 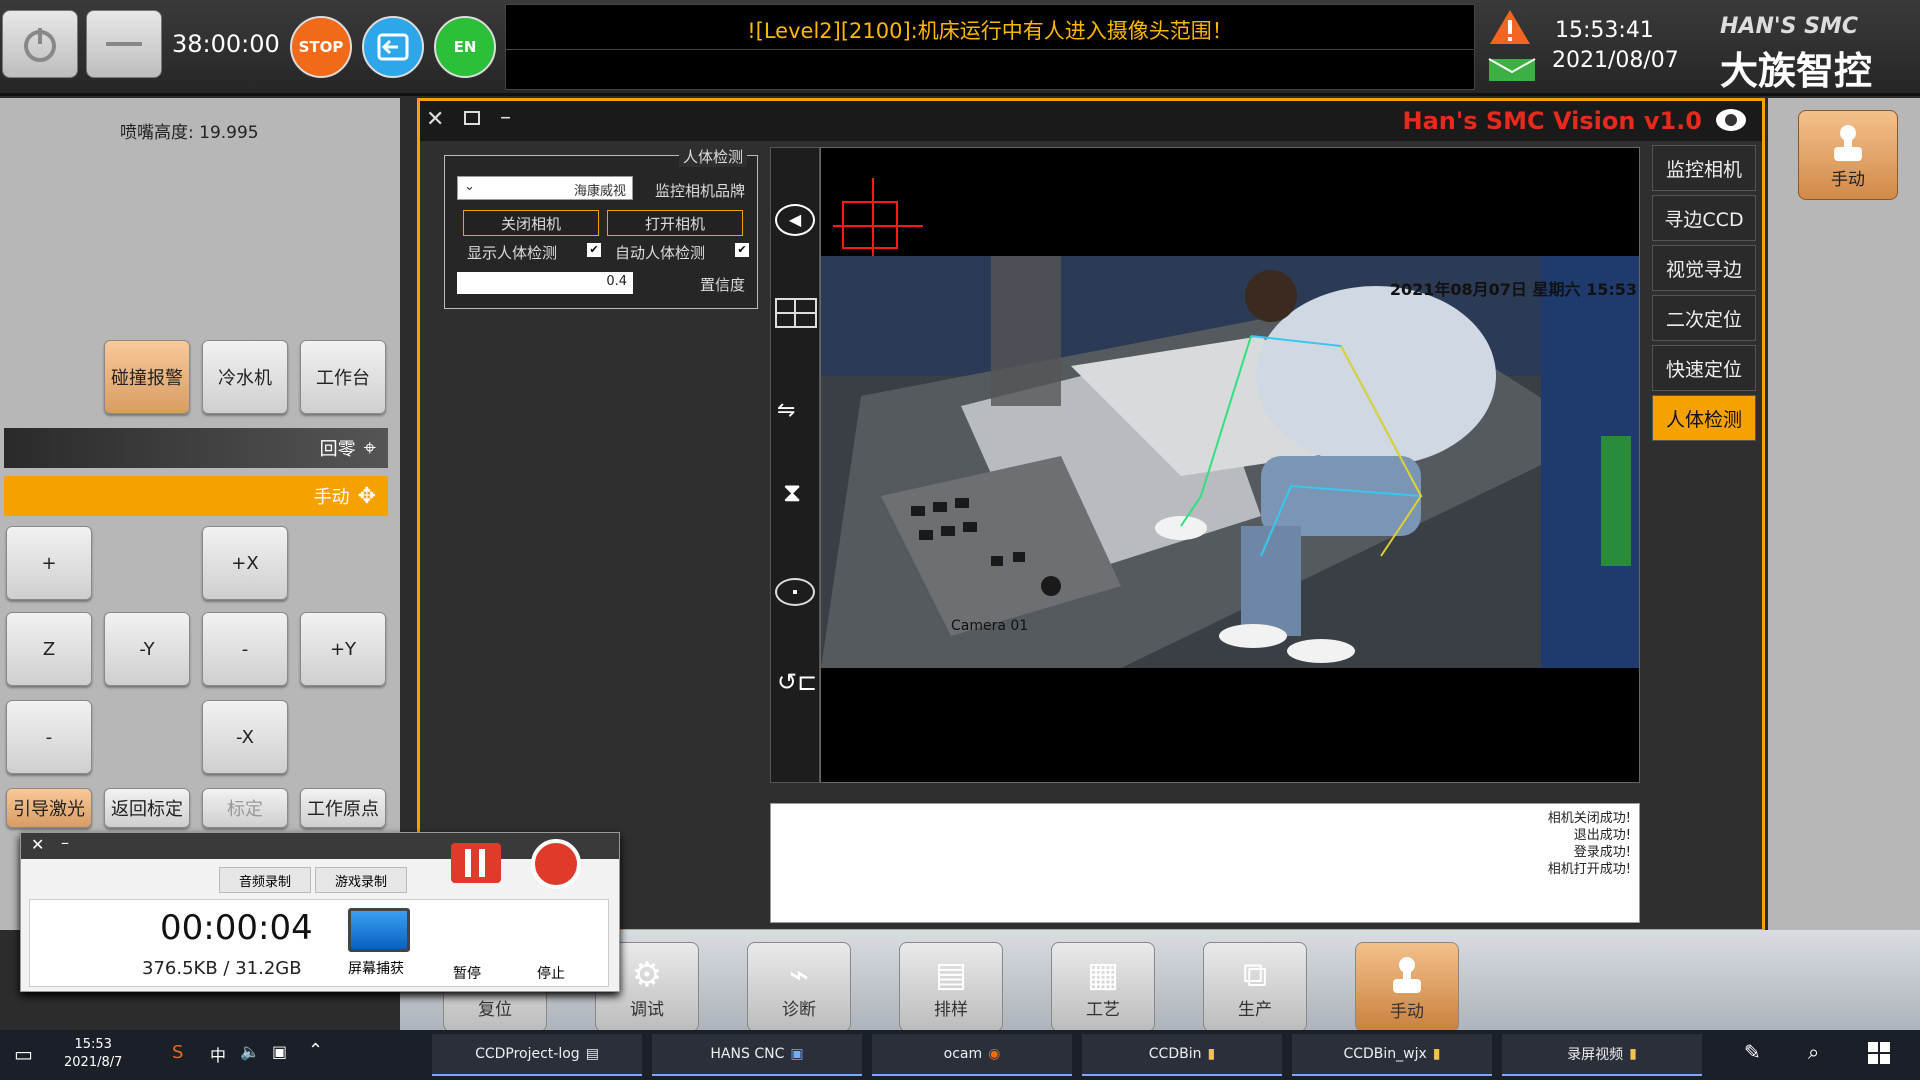 What do you see at coordinates (1704, 168) in the screenshot?
I see `nav-monitor-camera: 监控相机` at bounding box center [1704, 168].